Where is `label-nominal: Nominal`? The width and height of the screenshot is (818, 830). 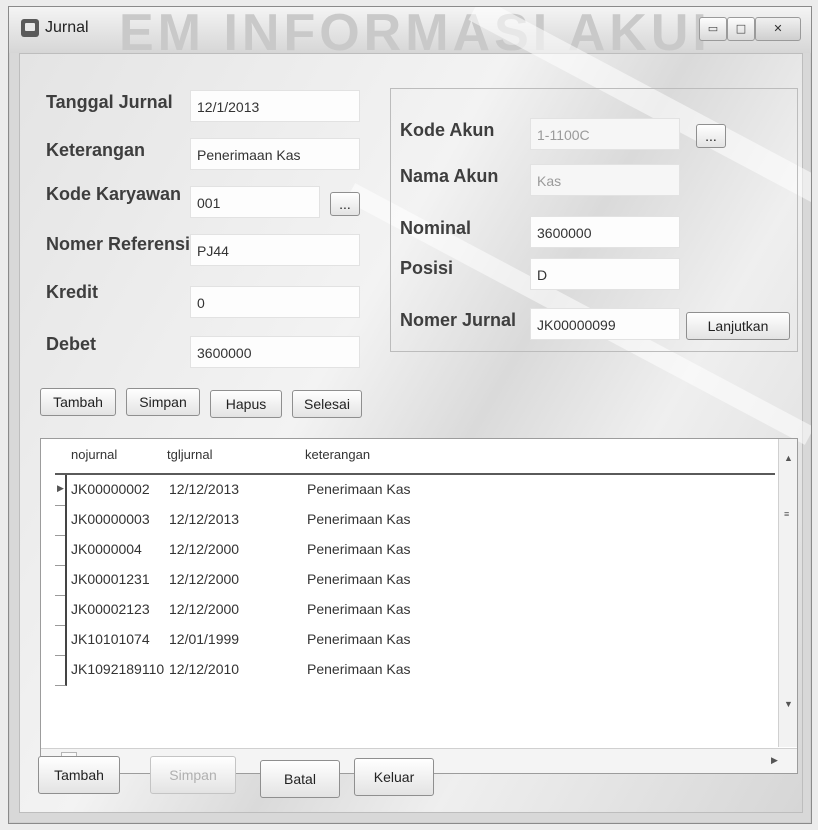
label-nominal: Nominal is located at coordinates (436, 228).